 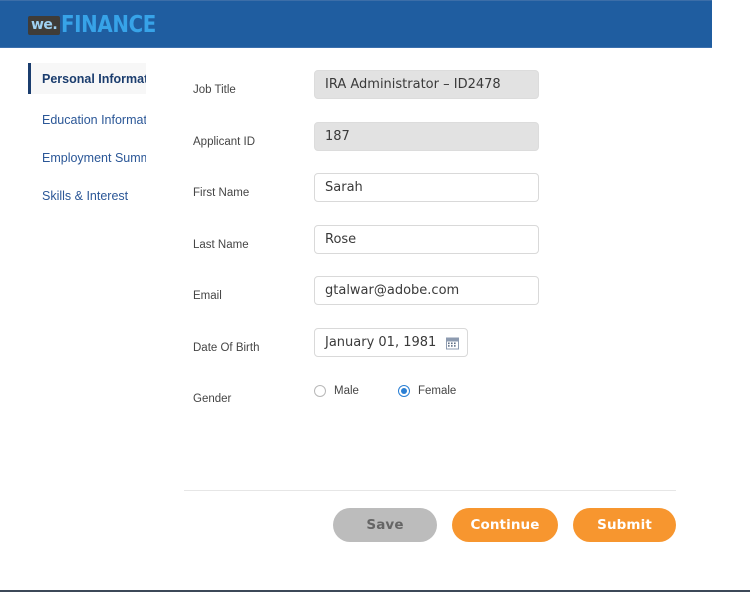 I want to click on gender-option-label: Female, so click(x=437, y=391).